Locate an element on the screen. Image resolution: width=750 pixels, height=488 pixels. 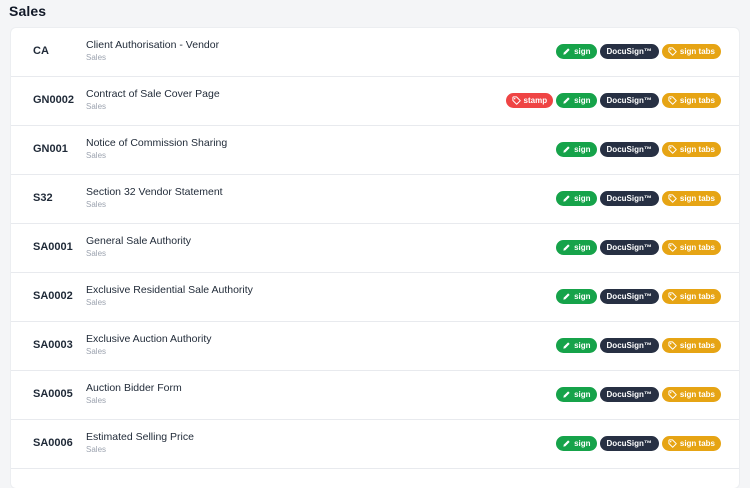
document-code: GN001 is located at coordinates (50, 149).